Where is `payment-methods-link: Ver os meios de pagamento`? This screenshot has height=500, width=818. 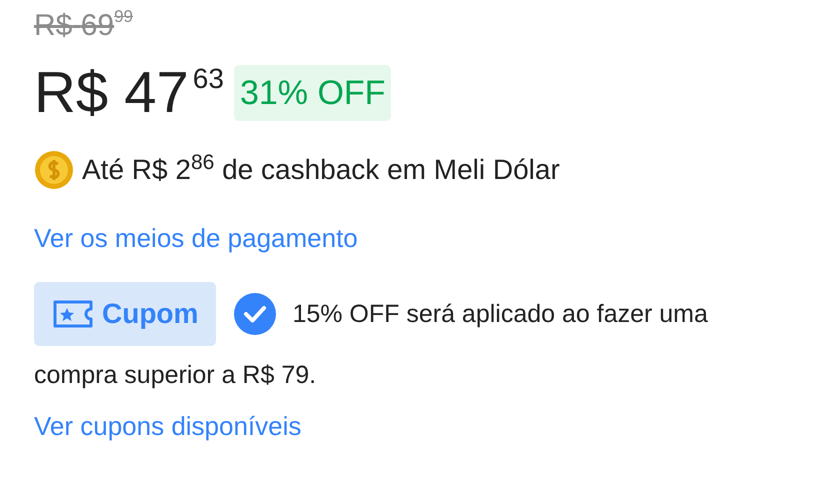 payment-methods-link: Ver os meios de pagamento is located at coordinates (196, 238).